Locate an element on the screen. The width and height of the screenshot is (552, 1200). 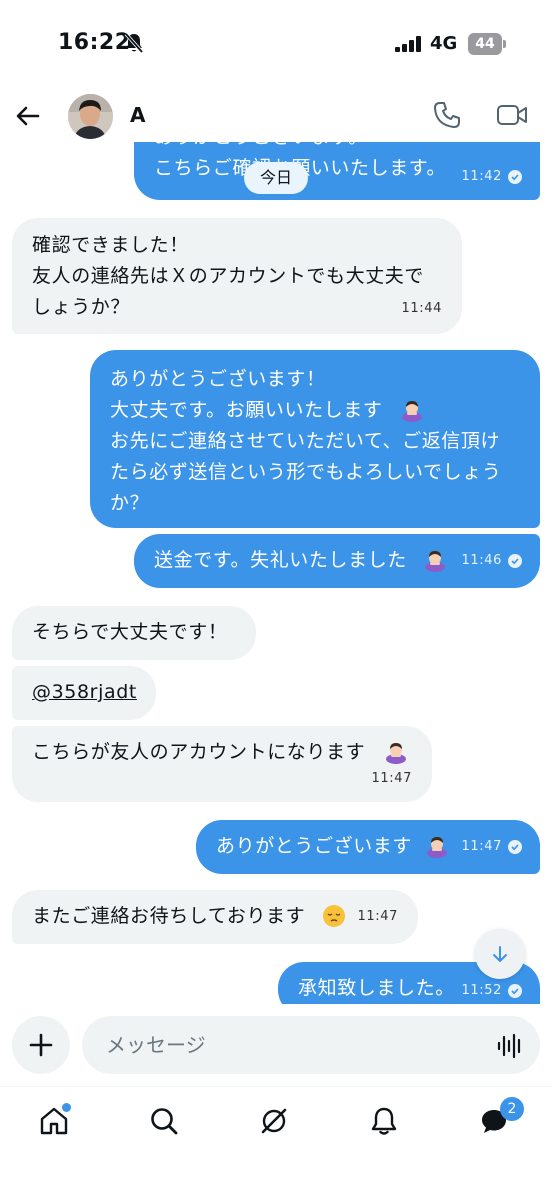
plus-icon is located at coordinates (41, 1045).